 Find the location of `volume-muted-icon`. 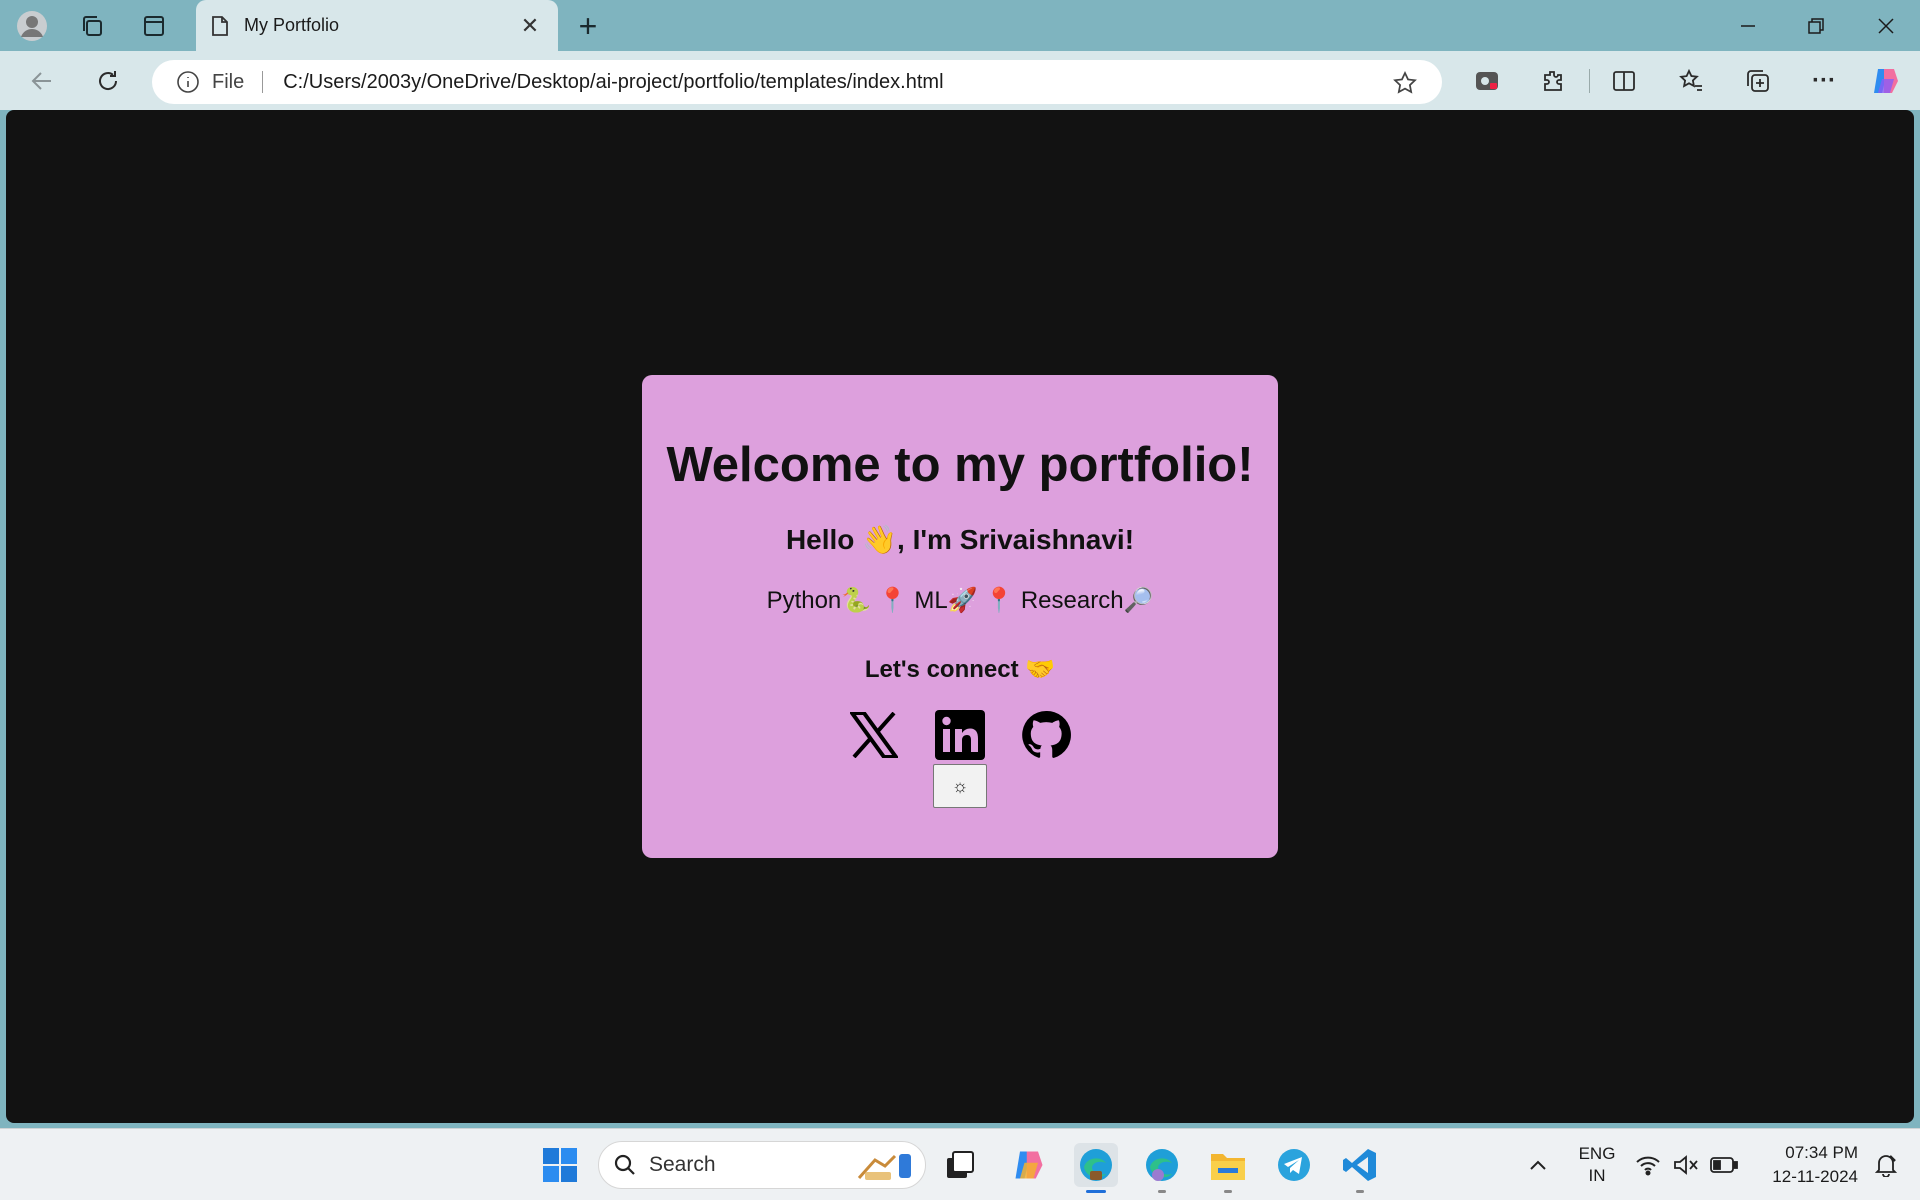

volume-muted-icon is located at coordinates (1686, 1165).